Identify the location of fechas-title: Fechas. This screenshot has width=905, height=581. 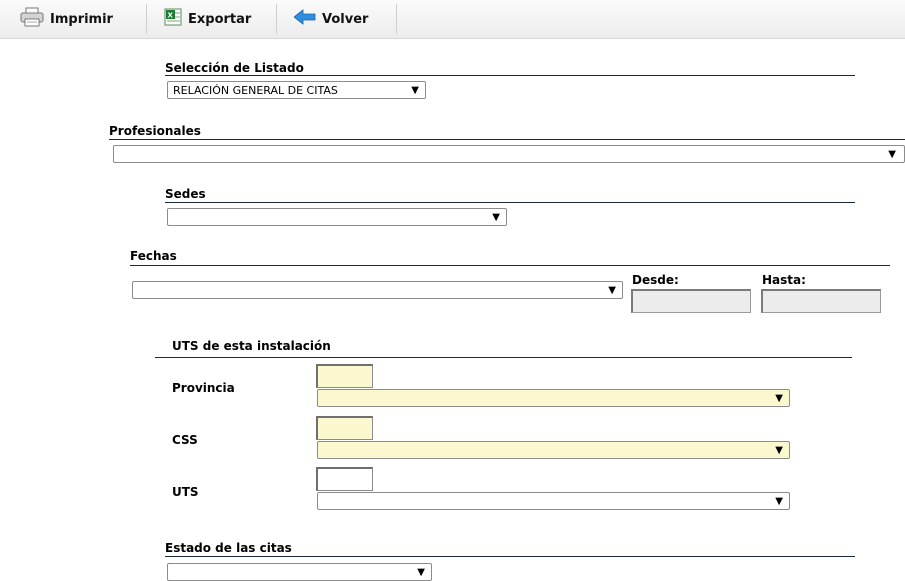
(153, 256).